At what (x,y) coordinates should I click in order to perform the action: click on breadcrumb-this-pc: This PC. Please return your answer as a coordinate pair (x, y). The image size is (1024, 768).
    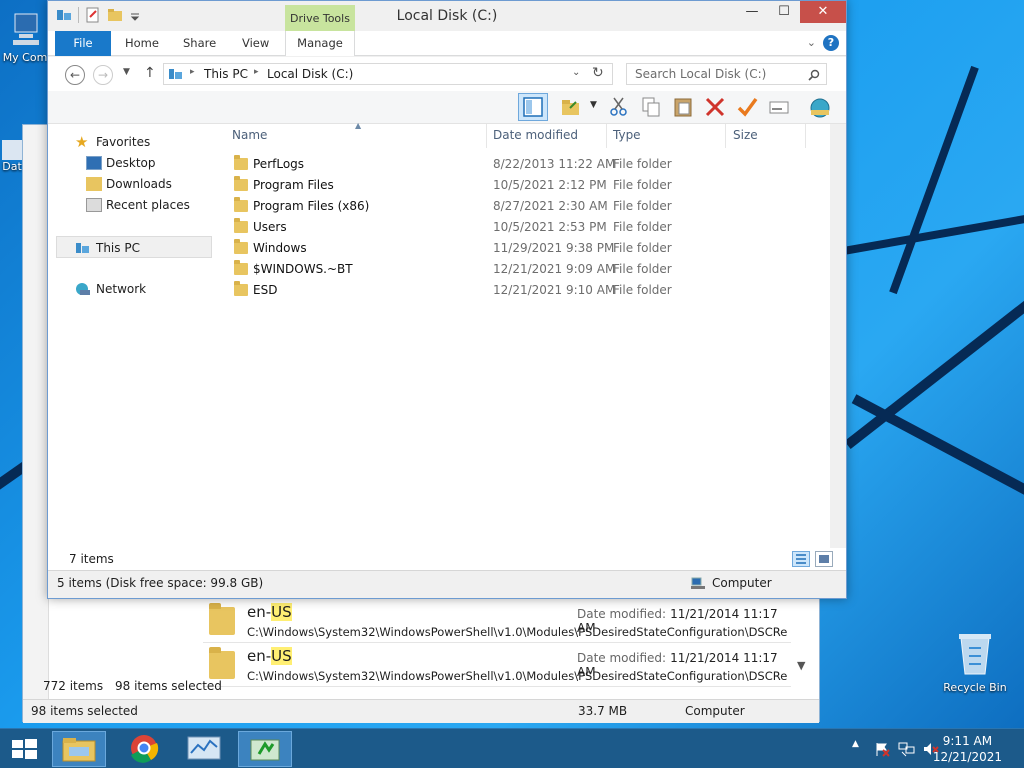
    Looking at the image, I should click on (226, 74).